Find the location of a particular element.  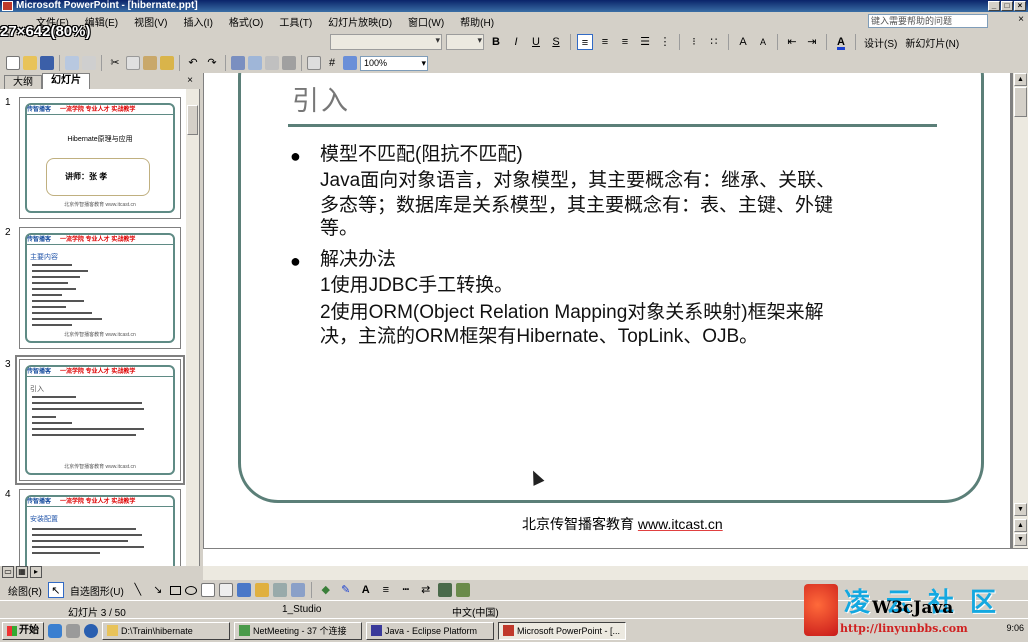

bullet-2-line-1: 1使用JDBC手工转换。 is located at coordinates (416, 286).